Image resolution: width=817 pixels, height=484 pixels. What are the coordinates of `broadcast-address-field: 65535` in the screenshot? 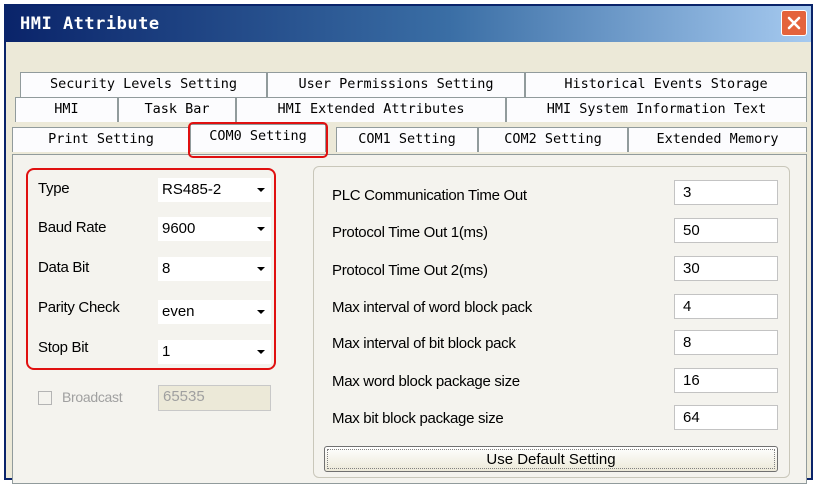 It's located at (214, 398).